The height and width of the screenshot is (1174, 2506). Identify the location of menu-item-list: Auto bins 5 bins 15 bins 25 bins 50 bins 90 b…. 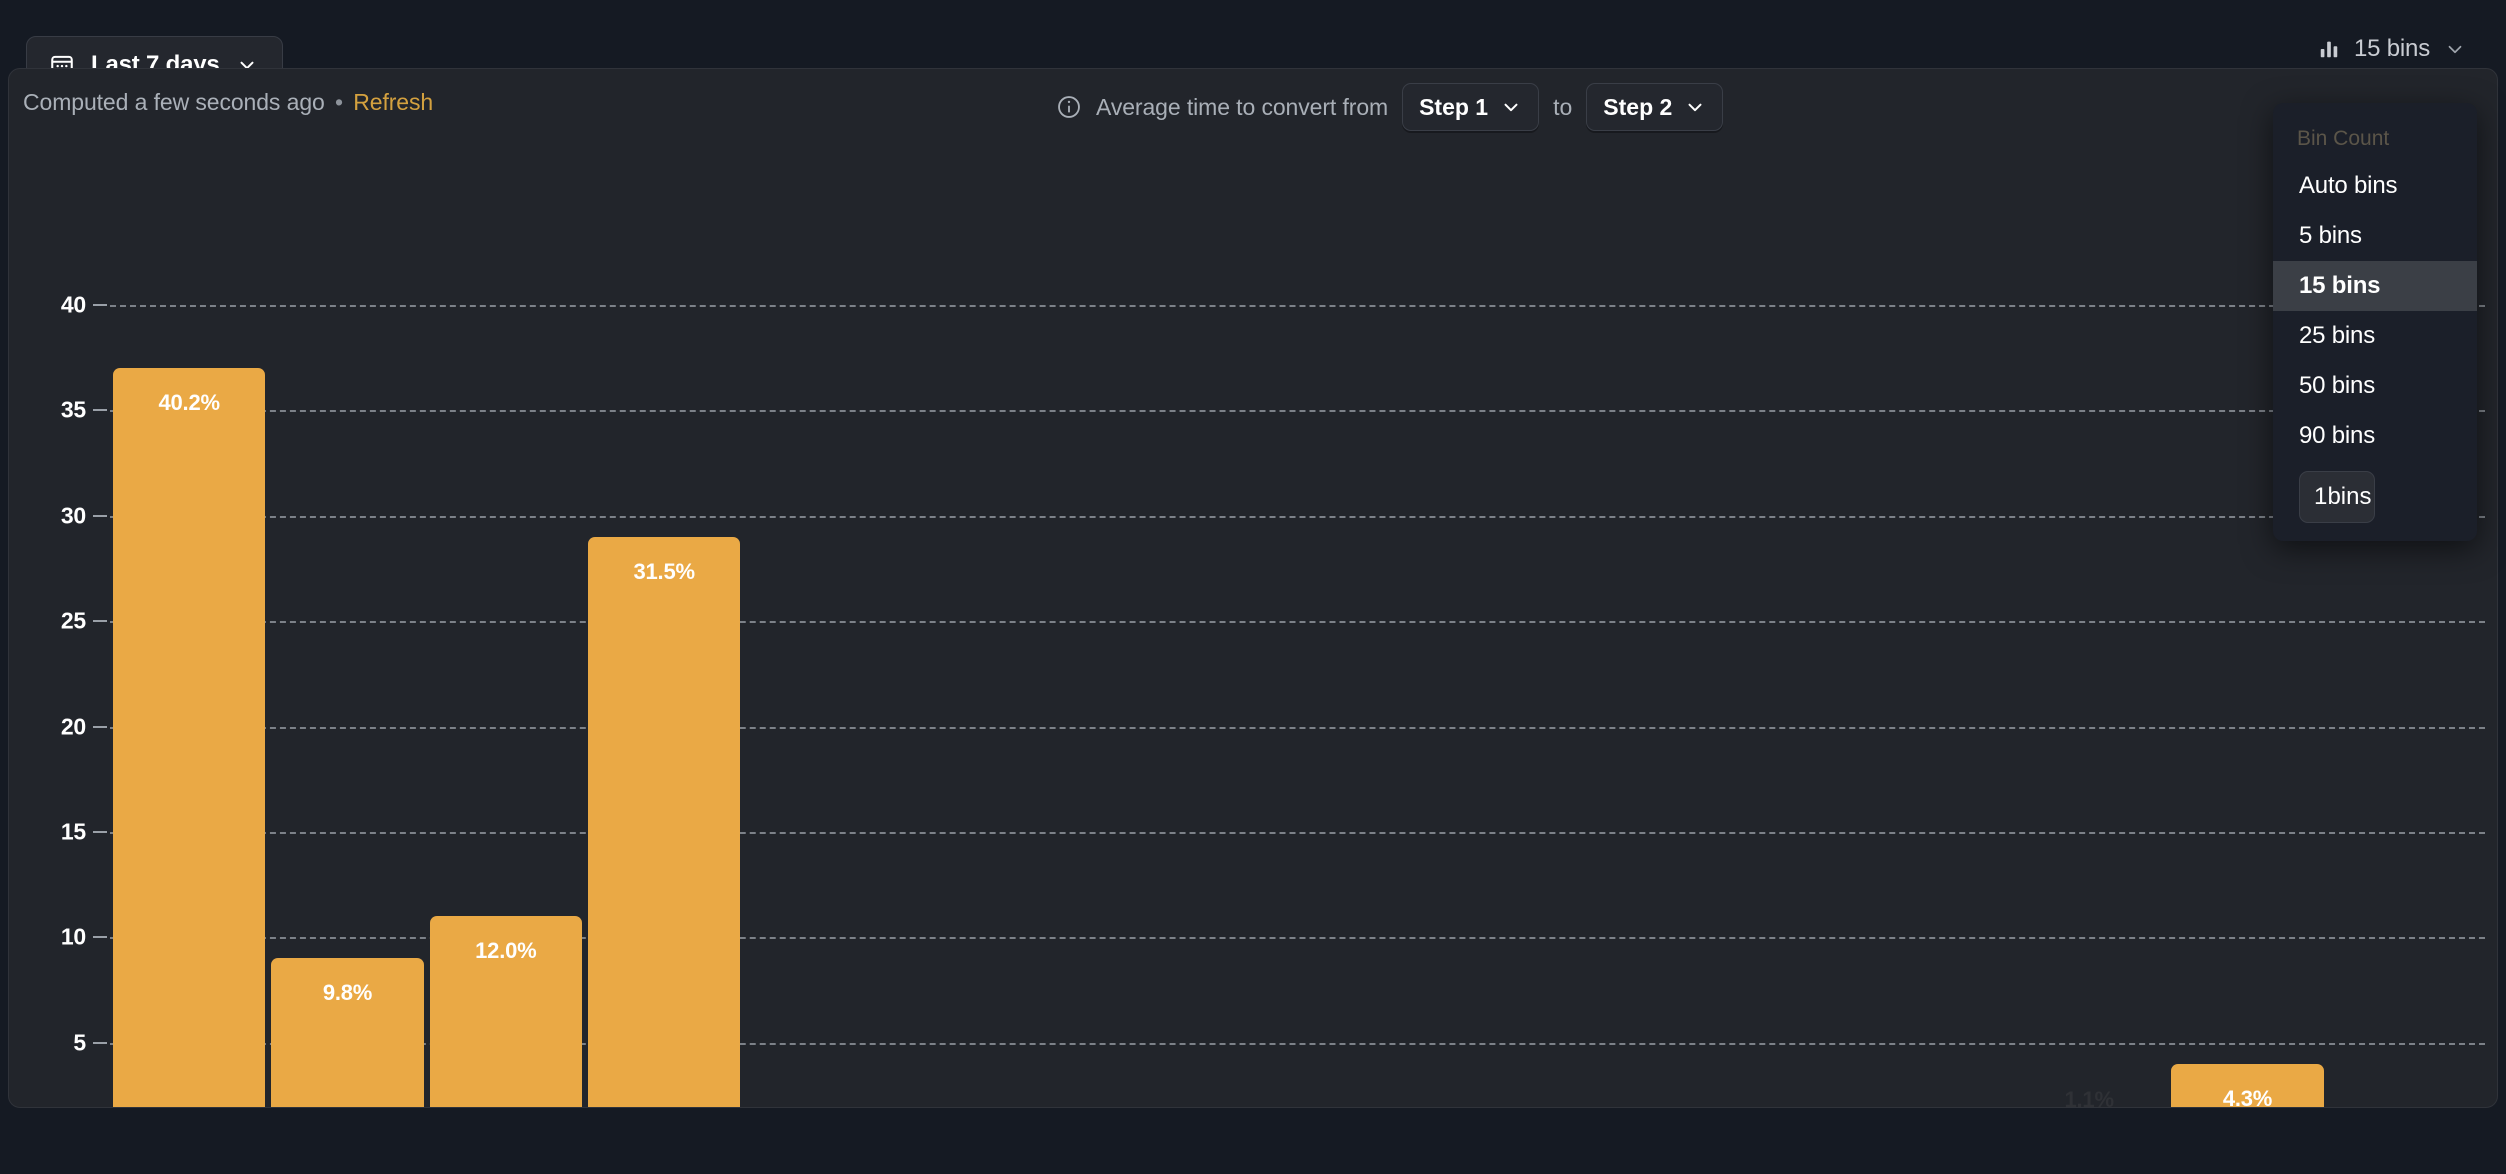
(2375, 311).